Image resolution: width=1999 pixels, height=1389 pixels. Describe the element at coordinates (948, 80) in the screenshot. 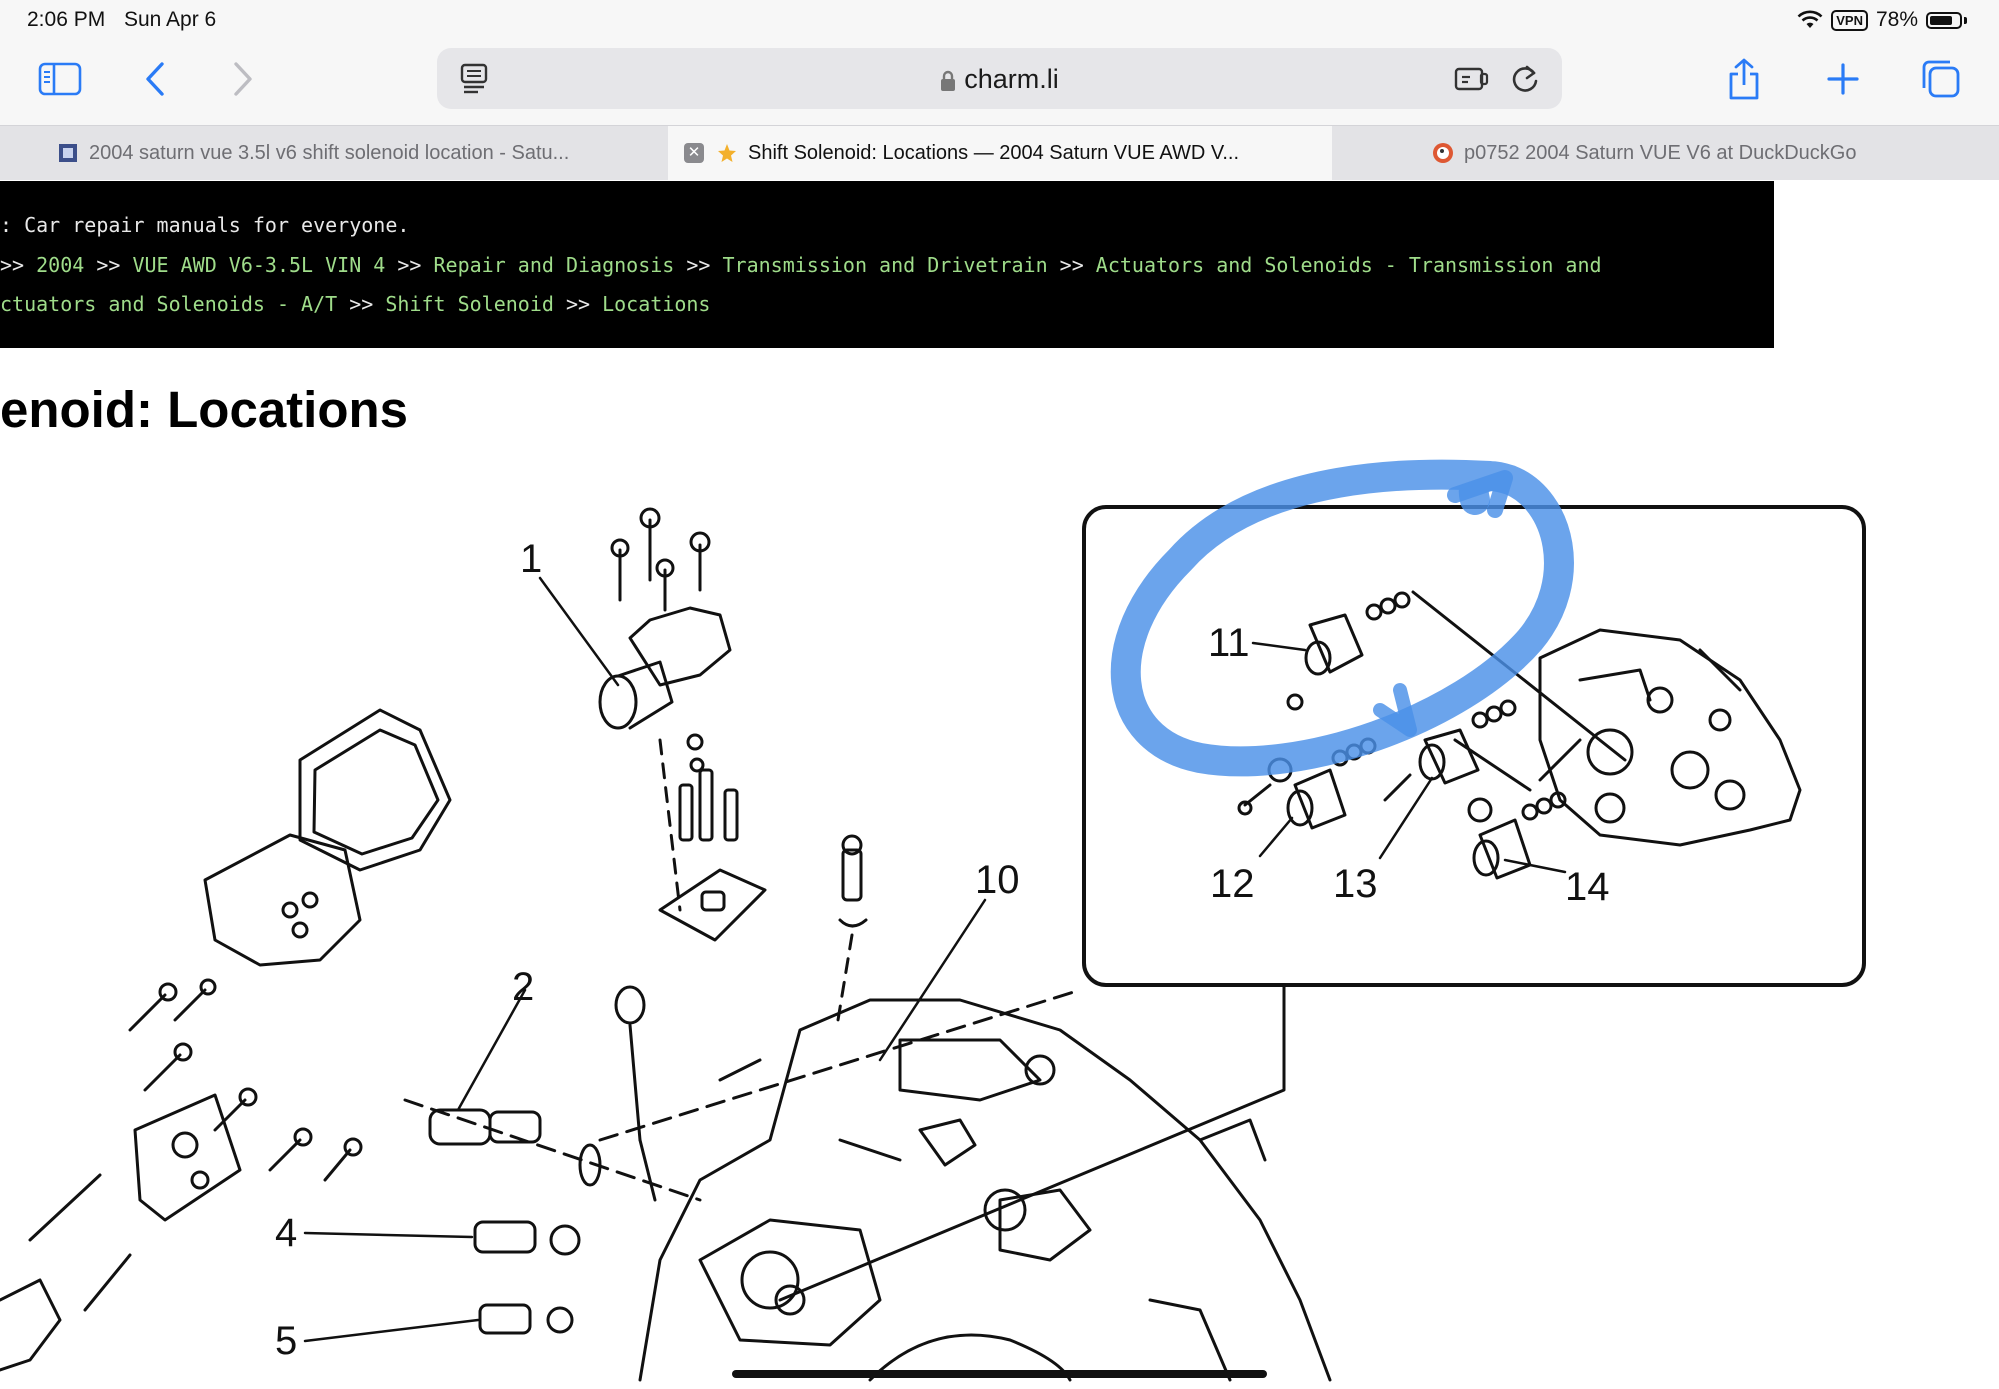

I see `lock-icon` at that location.